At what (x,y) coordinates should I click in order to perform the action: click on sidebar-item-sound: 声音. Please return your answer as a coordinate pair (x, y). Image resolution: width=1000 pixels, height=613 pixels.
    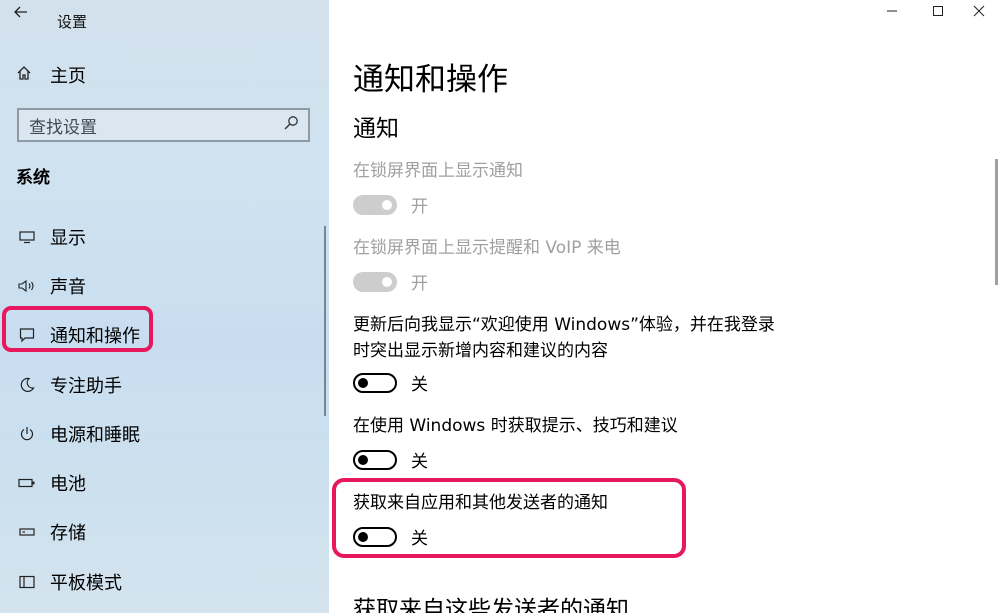
    Looking at the image, I should click on (164, 285).